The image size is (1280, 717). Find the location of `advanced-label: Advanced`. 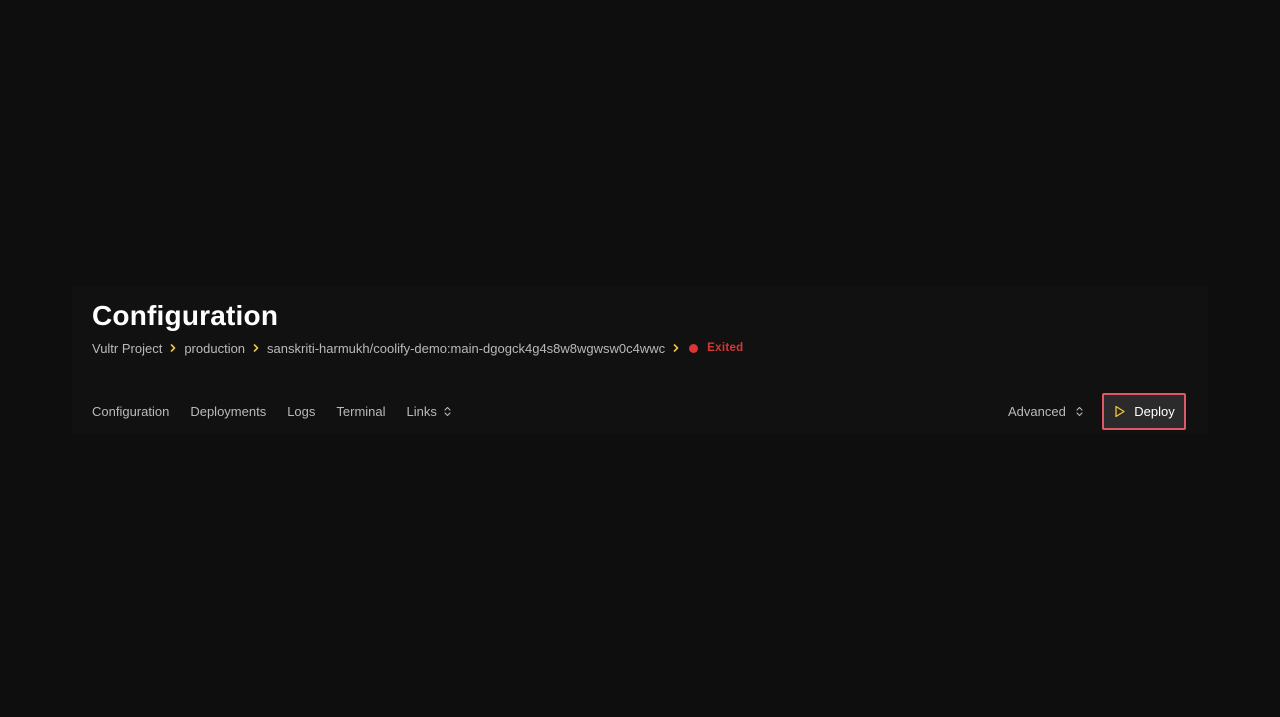

advanced-label: Advanced is located at coordinates (1037, 411).